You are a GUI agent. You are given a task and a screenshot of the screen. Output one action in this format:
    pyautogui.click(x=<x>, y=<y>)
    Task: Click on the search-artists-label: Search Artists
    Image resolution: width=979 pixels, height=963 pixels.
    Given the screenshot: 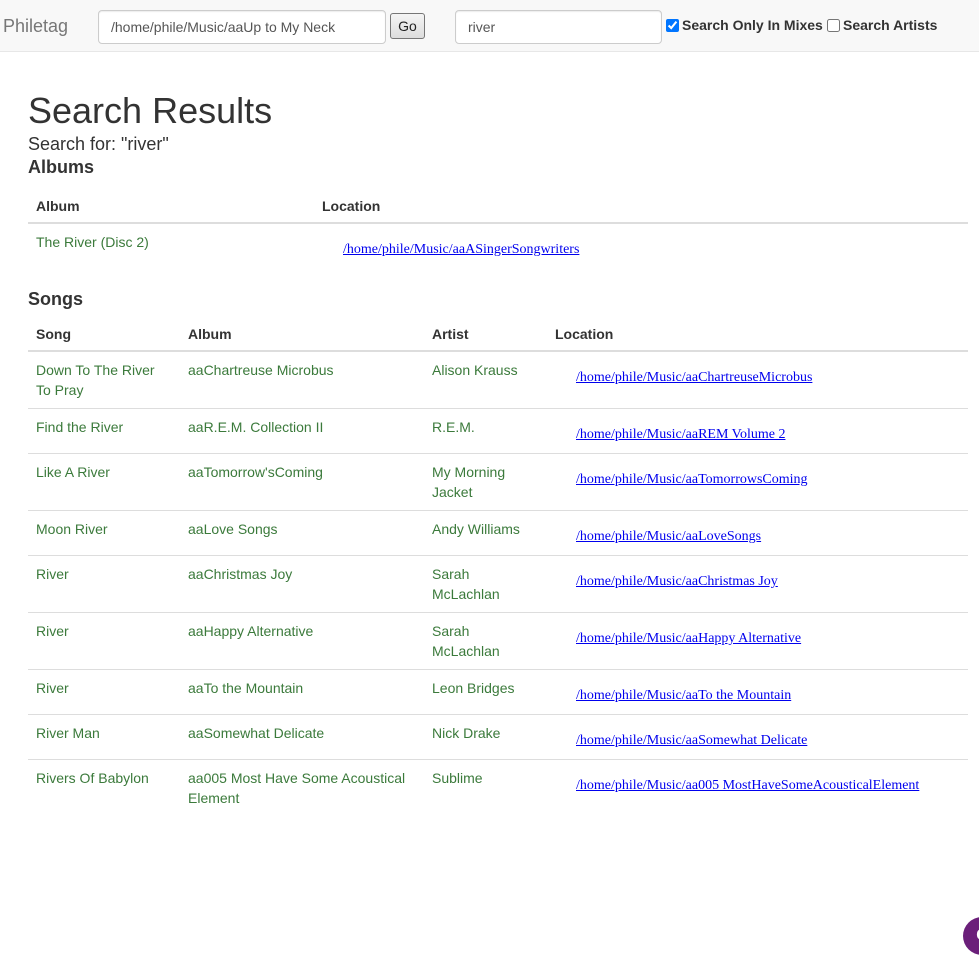 What is the action you would take?
    pyautogui.click(x=890, y=25)
    